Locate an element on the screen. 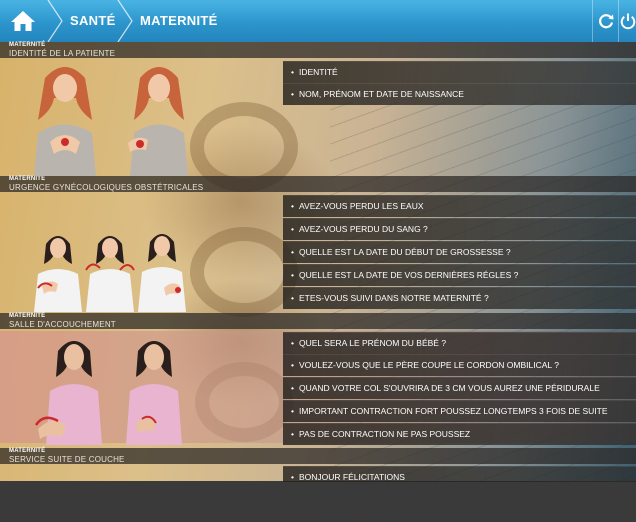 Image resolution: width=636 pixels, height=522 pixels. stethoscope-image is located at coordinates (244, 272).